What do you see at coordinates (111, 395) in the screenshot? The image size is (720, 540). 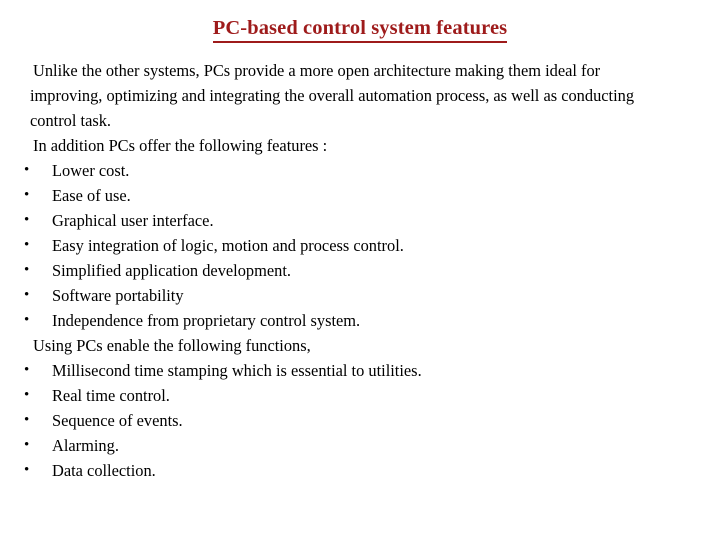 I see `list-item-label: Real time control.` at bounding box center [111, 395].